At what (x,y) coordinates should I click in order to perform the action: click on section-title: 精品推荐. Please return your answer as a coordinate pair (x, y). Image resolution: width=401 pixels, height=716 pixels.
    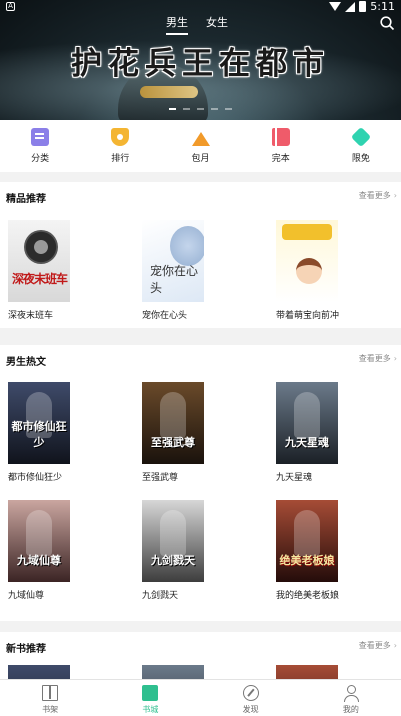
    Looking at the image, I should click on (26, 199).